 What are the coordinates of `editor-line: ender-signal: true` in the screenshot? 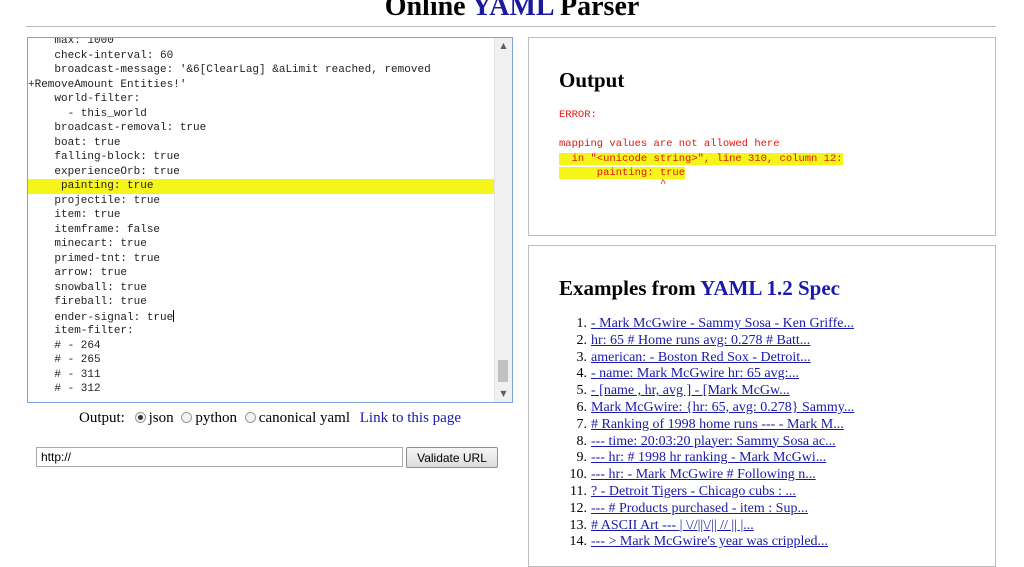 It's located at (261, 317).